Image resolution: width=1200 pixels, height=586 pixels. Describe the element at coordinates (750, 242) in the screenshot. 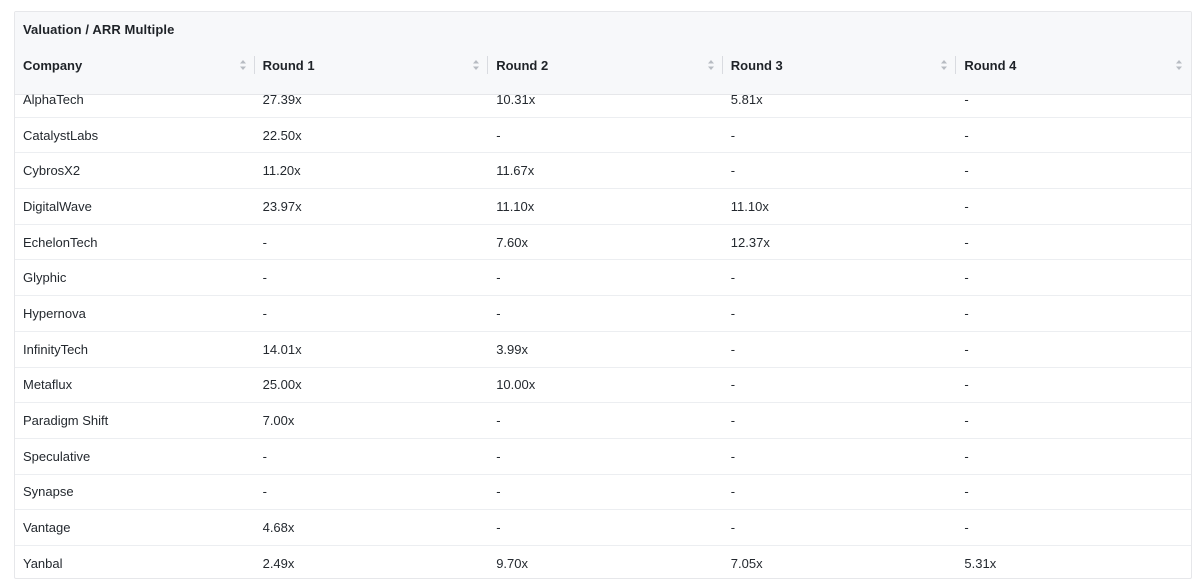

I see `round-3-cell: 12.37x` at that location.